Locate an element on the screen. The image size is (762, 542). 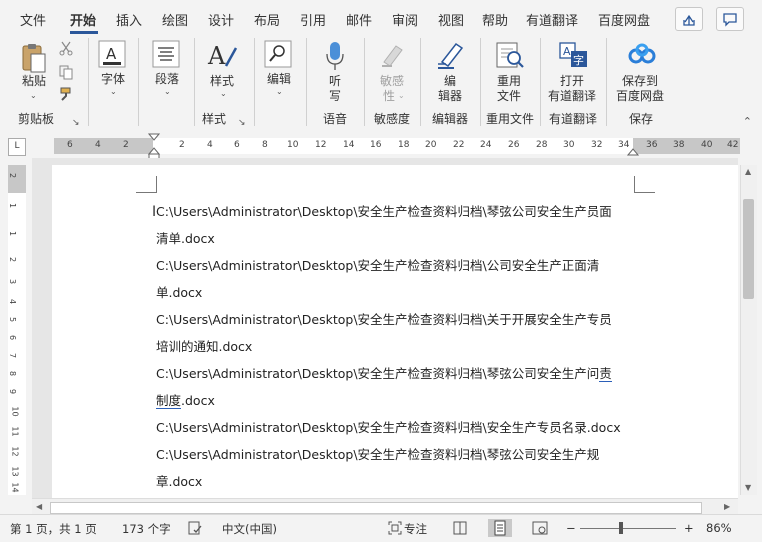
font-label: 字体 is located at coordinates (113, 79).